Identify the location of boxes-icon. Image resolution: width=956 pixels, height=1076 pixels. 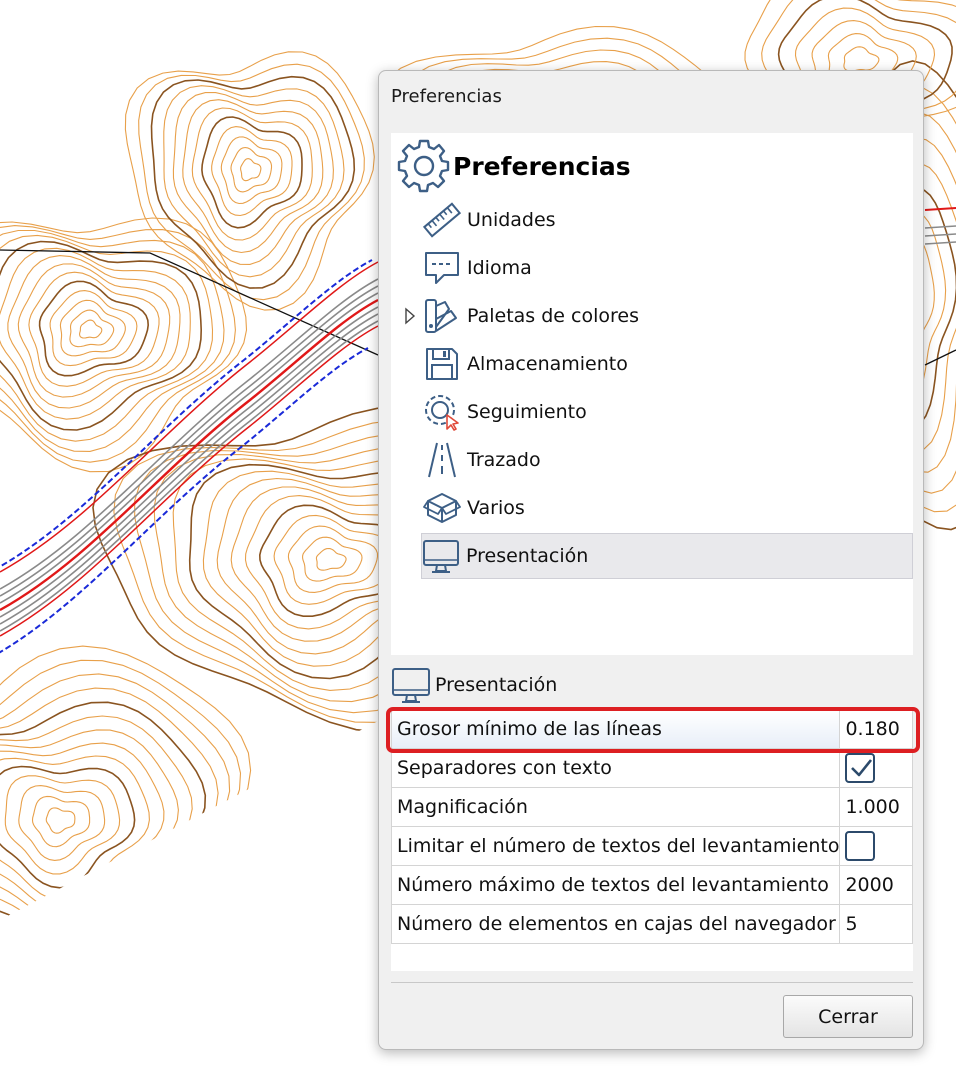
(442, 508).